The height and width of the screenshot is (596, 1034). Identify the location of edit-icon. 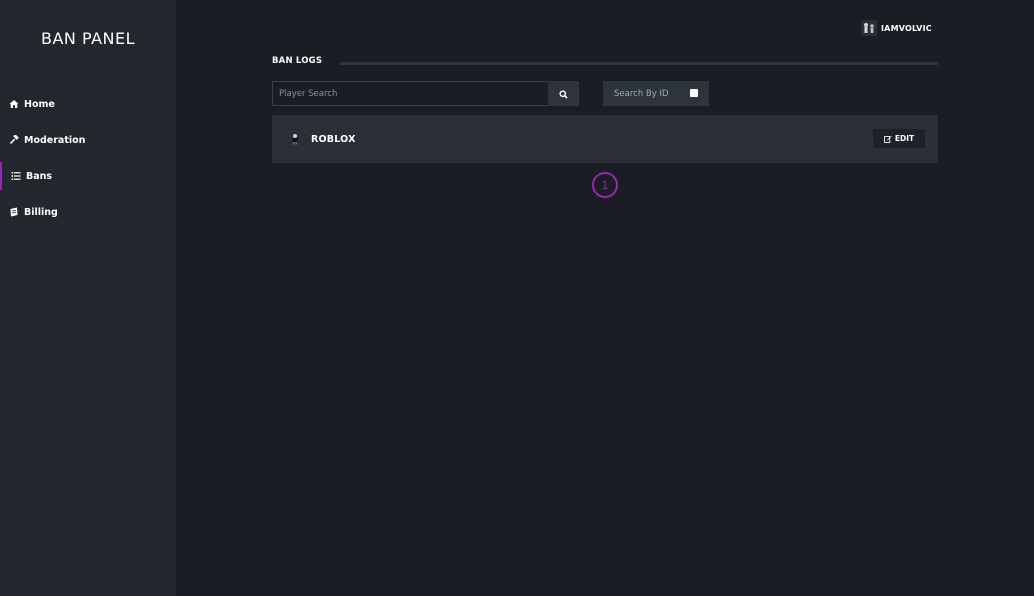
(887, 139).